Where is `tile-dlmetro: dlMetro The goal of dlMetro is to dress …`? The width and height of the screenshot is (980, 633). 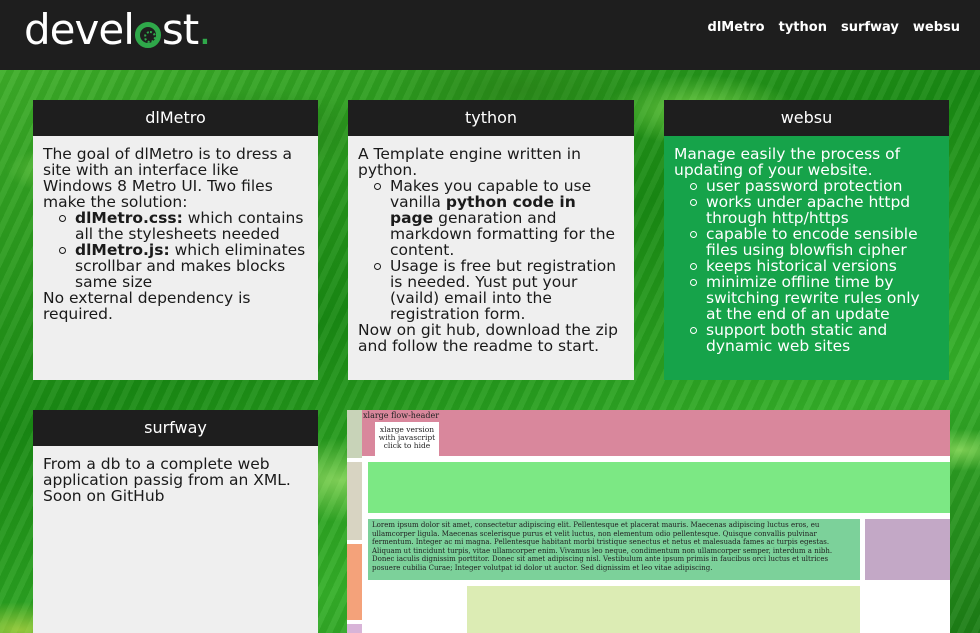 tile-dlmetro: dlMetro The goal of dlMetro is to dress … is located at coordinates (175, 240).